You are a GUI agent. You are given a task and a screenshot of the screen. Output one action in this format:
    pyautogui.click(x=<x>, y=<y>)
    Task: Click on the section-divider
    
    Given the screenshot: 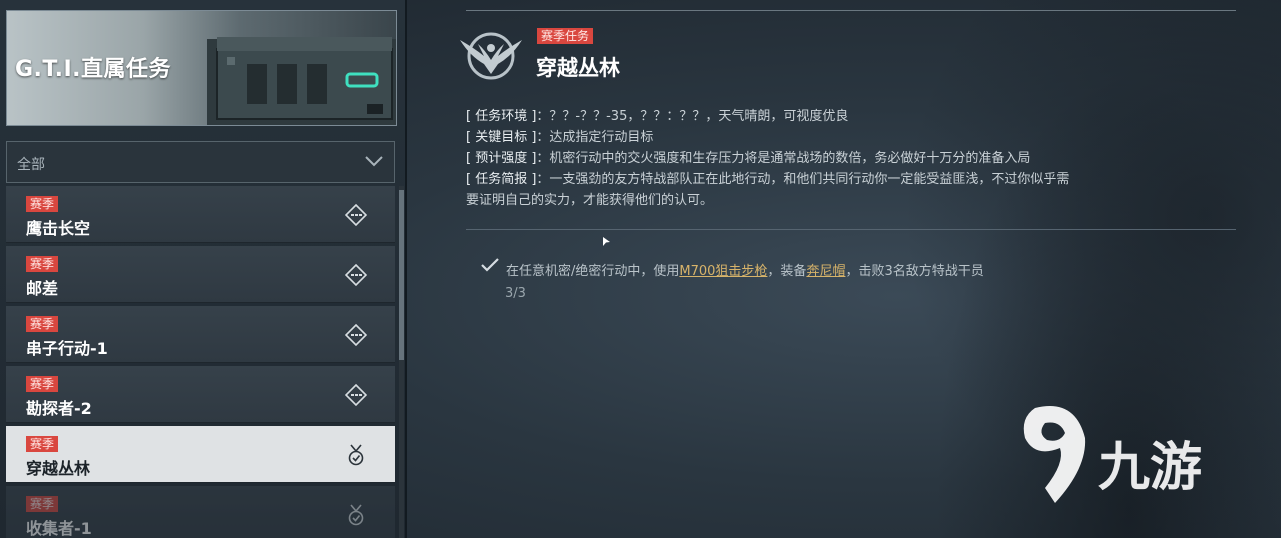 What is the action you would take?
    pyautogui.click(x=851, y=229)
    